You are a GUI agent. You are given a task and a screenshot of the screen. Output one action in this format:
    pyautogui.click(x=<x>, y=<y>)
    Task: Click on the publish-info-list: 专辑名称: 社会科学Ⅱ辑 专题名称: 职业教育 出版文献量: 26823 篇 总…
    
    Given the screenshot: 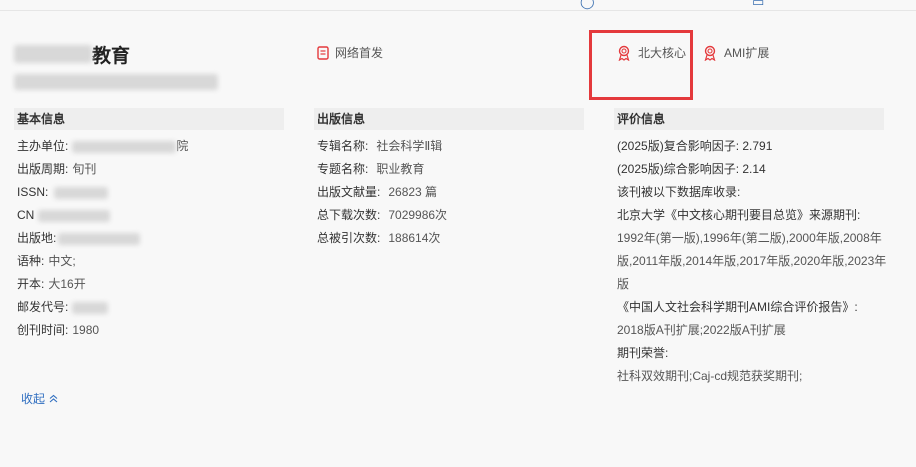 What is the action you would take?
    pyautogui.click(x=382, y=192)
    